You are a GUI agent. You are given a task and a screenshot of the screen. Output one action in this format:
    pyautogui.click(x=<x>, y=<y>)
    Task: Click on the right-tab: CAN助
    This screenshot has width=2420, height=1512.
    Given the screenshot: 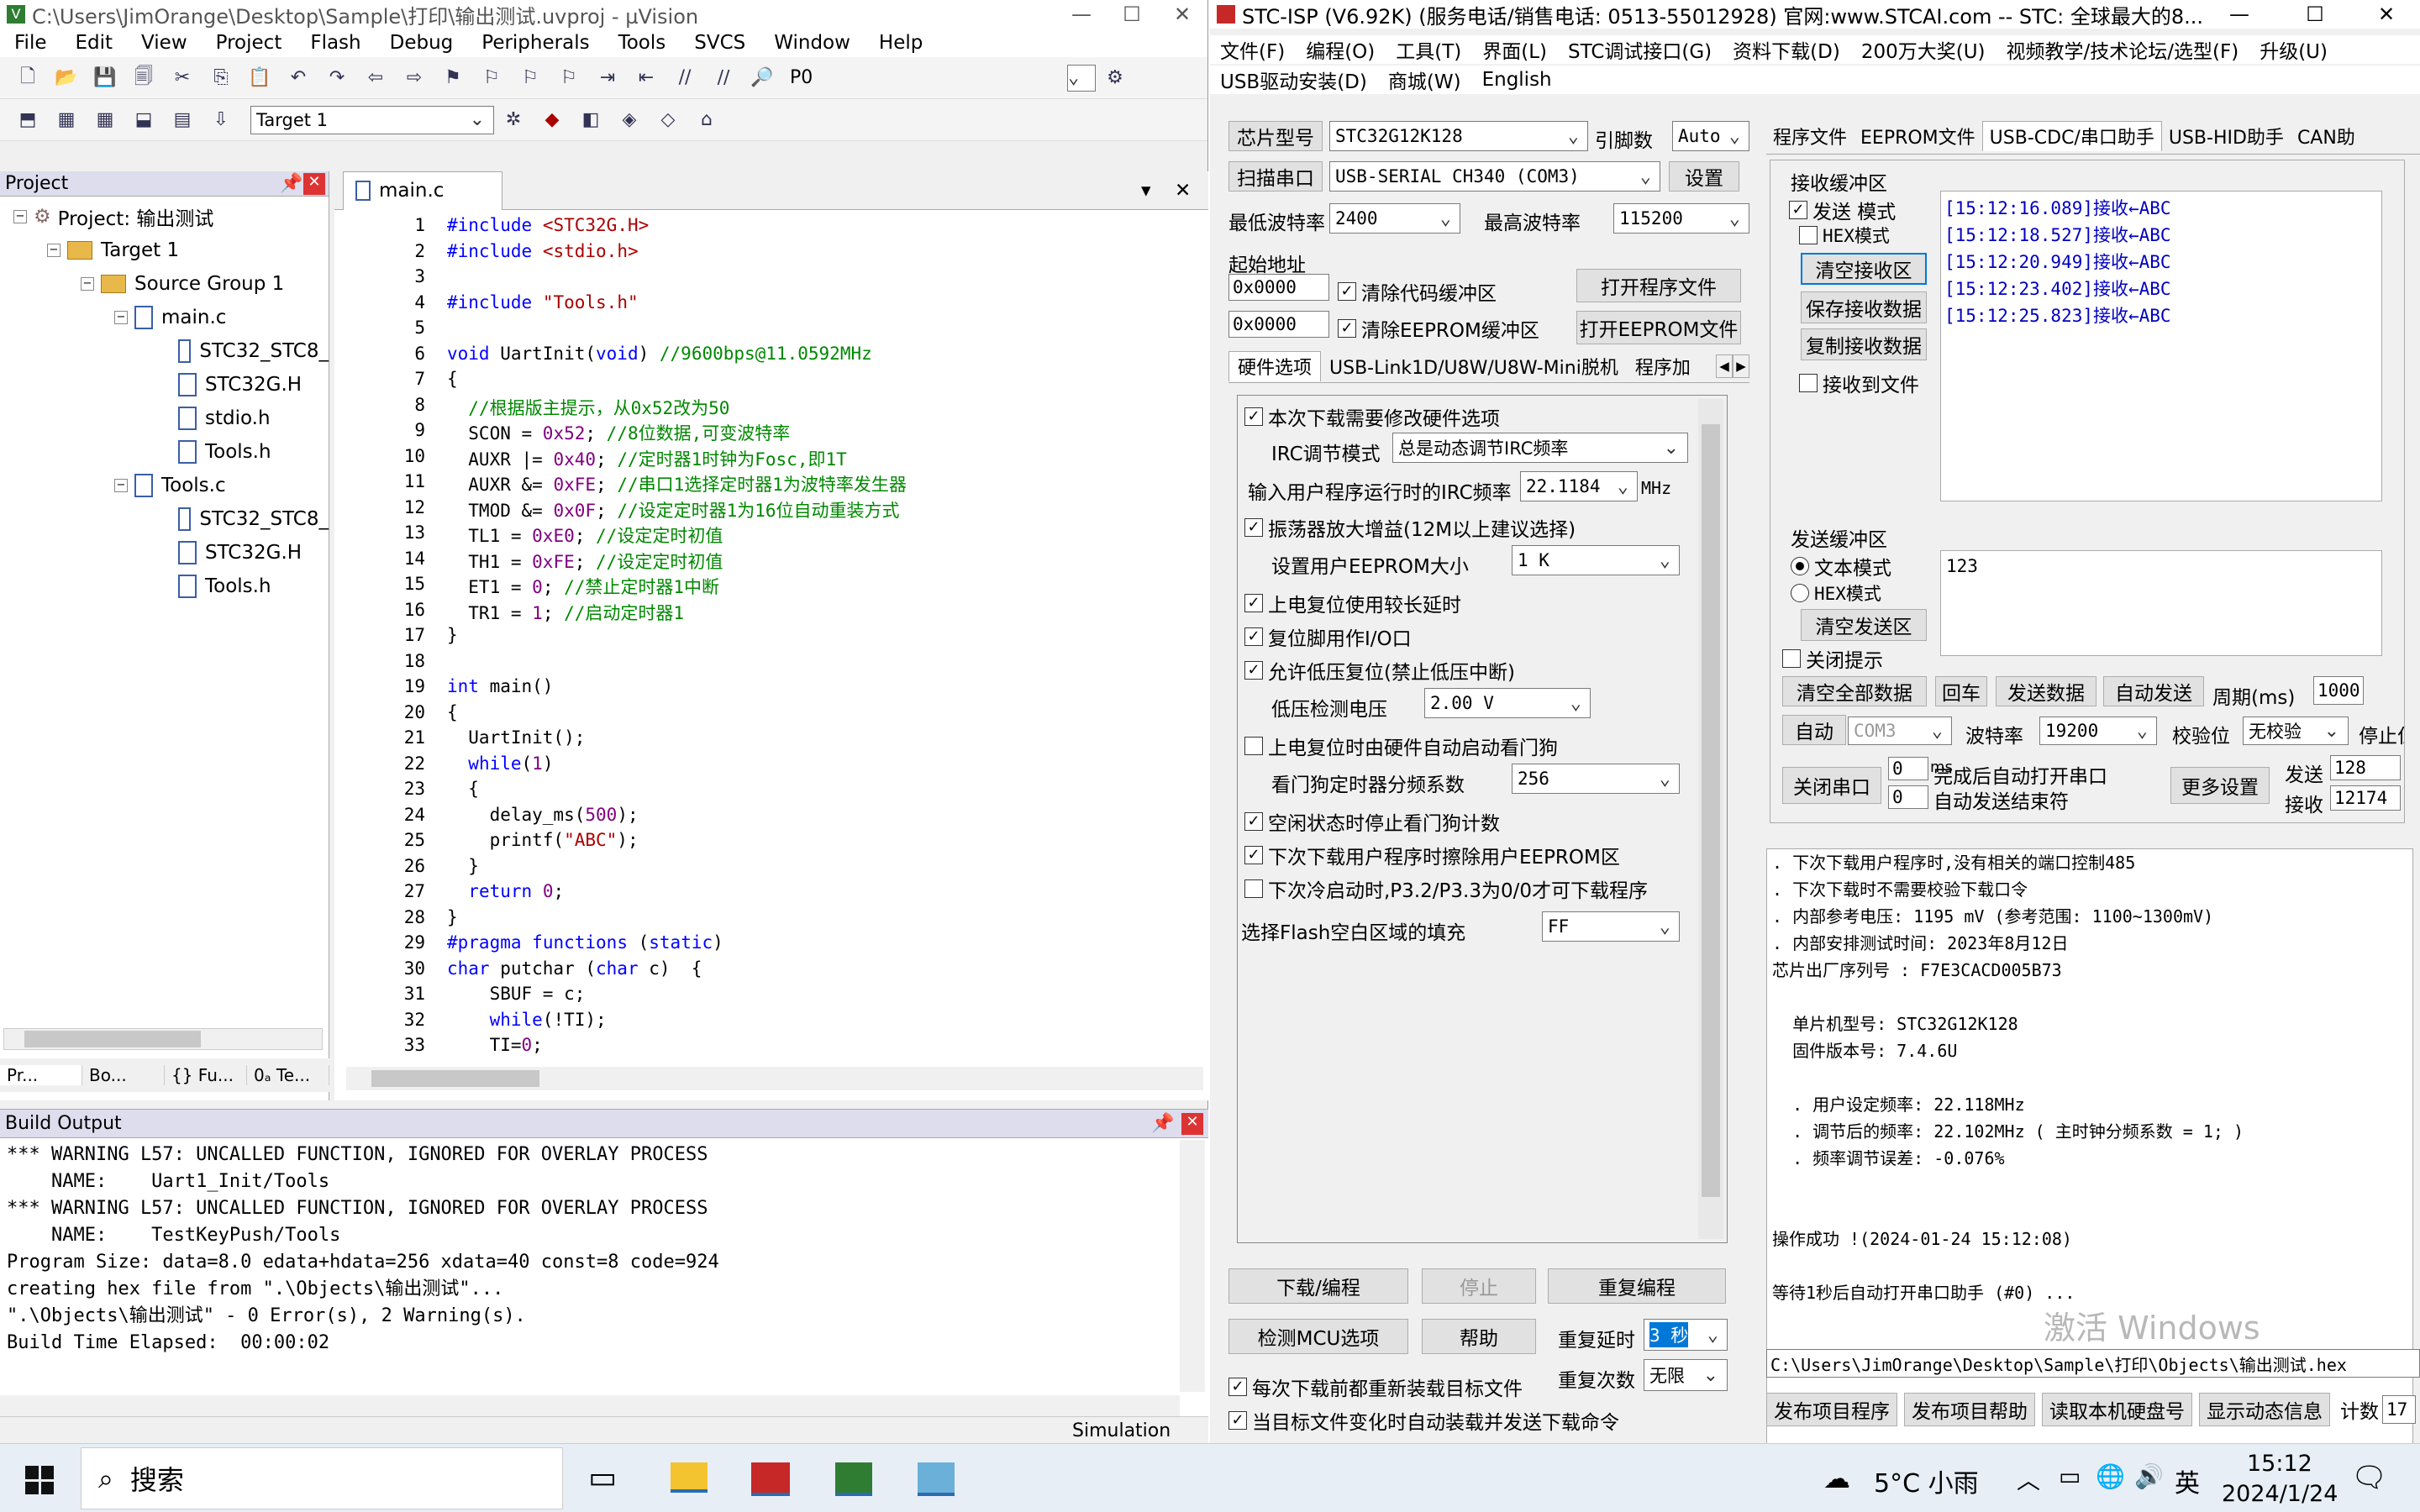 What is the action you would take?
    pyautogui.click(x=2327, y=136)
    